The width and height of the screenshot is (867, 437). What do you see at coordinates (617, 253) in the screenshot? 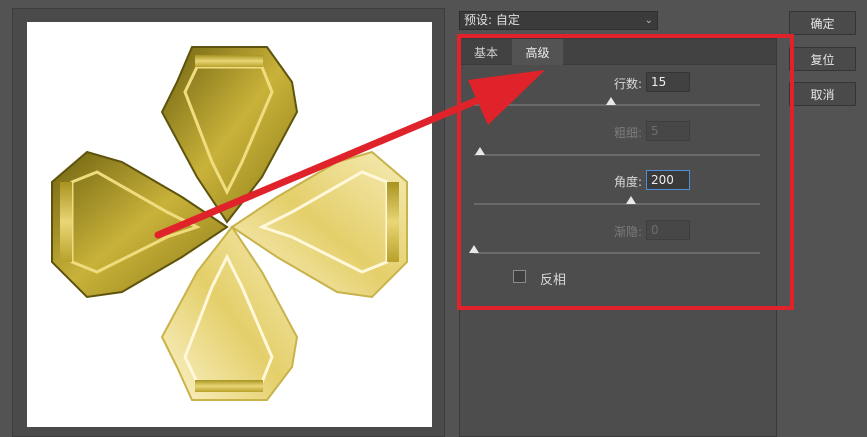
I see `fade-slider-track` at bounding box center [617, 253].